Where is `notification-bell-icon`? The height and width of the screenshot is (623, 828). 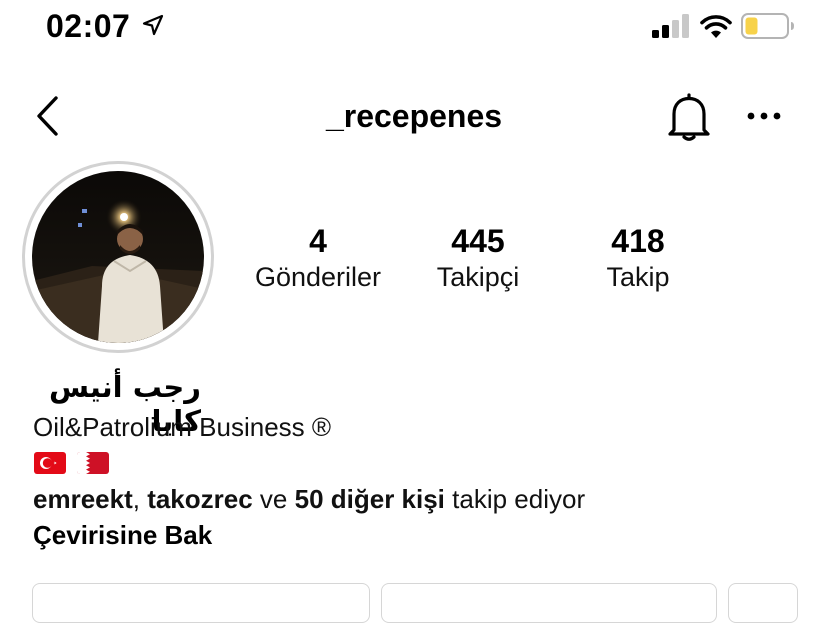 notification-bell-icon is located at coordinates (689, 117).